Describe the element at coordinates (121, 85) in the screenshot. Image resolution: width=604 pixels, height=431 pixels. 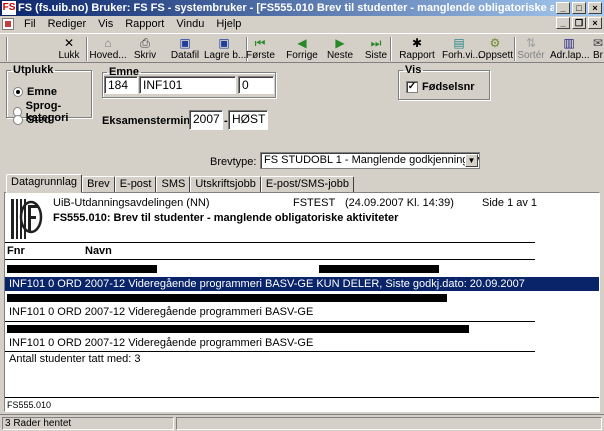
I see `emne-institution-field: 184` at that location.